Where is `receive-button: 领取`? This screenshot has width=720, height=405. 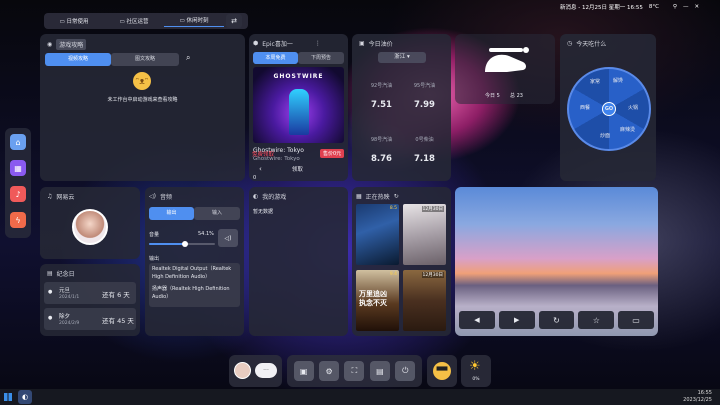 receive-button: 领取 is located at coordinates (297, 169).